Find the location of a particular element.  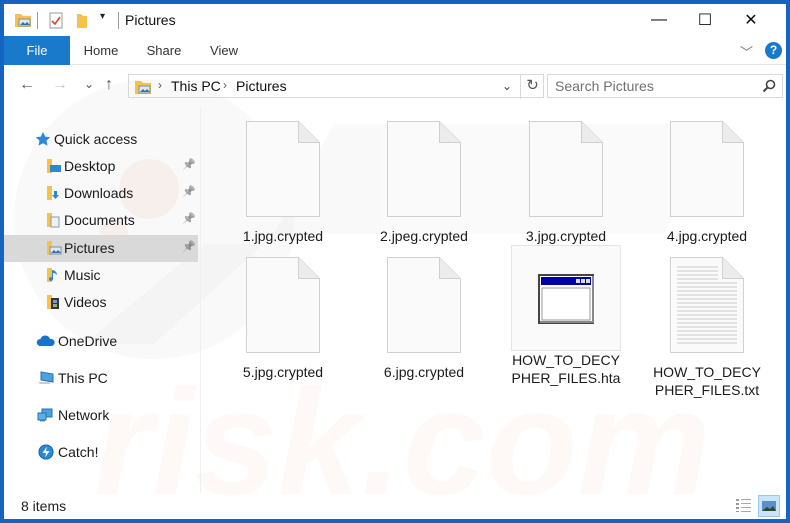

sidebar-item-onedrive: OneDrive is located at coordinates (101, 341).